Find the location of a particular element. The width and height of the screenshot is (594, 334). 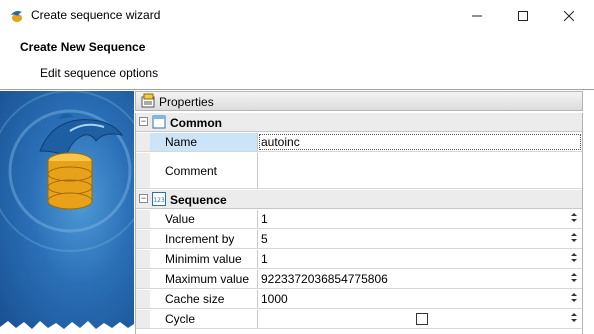

properties-panel-header: Properties is located at coordinates (359, 101).